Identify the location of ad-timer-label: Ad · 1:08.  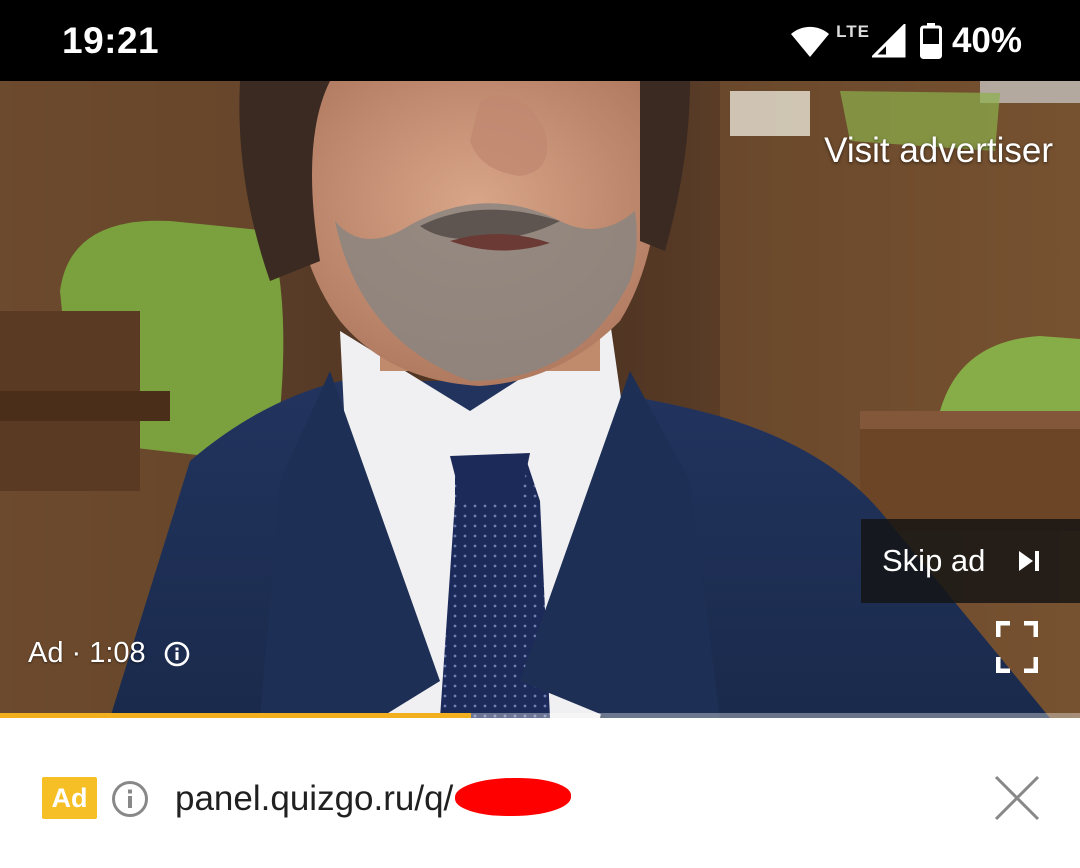
(87, 653).